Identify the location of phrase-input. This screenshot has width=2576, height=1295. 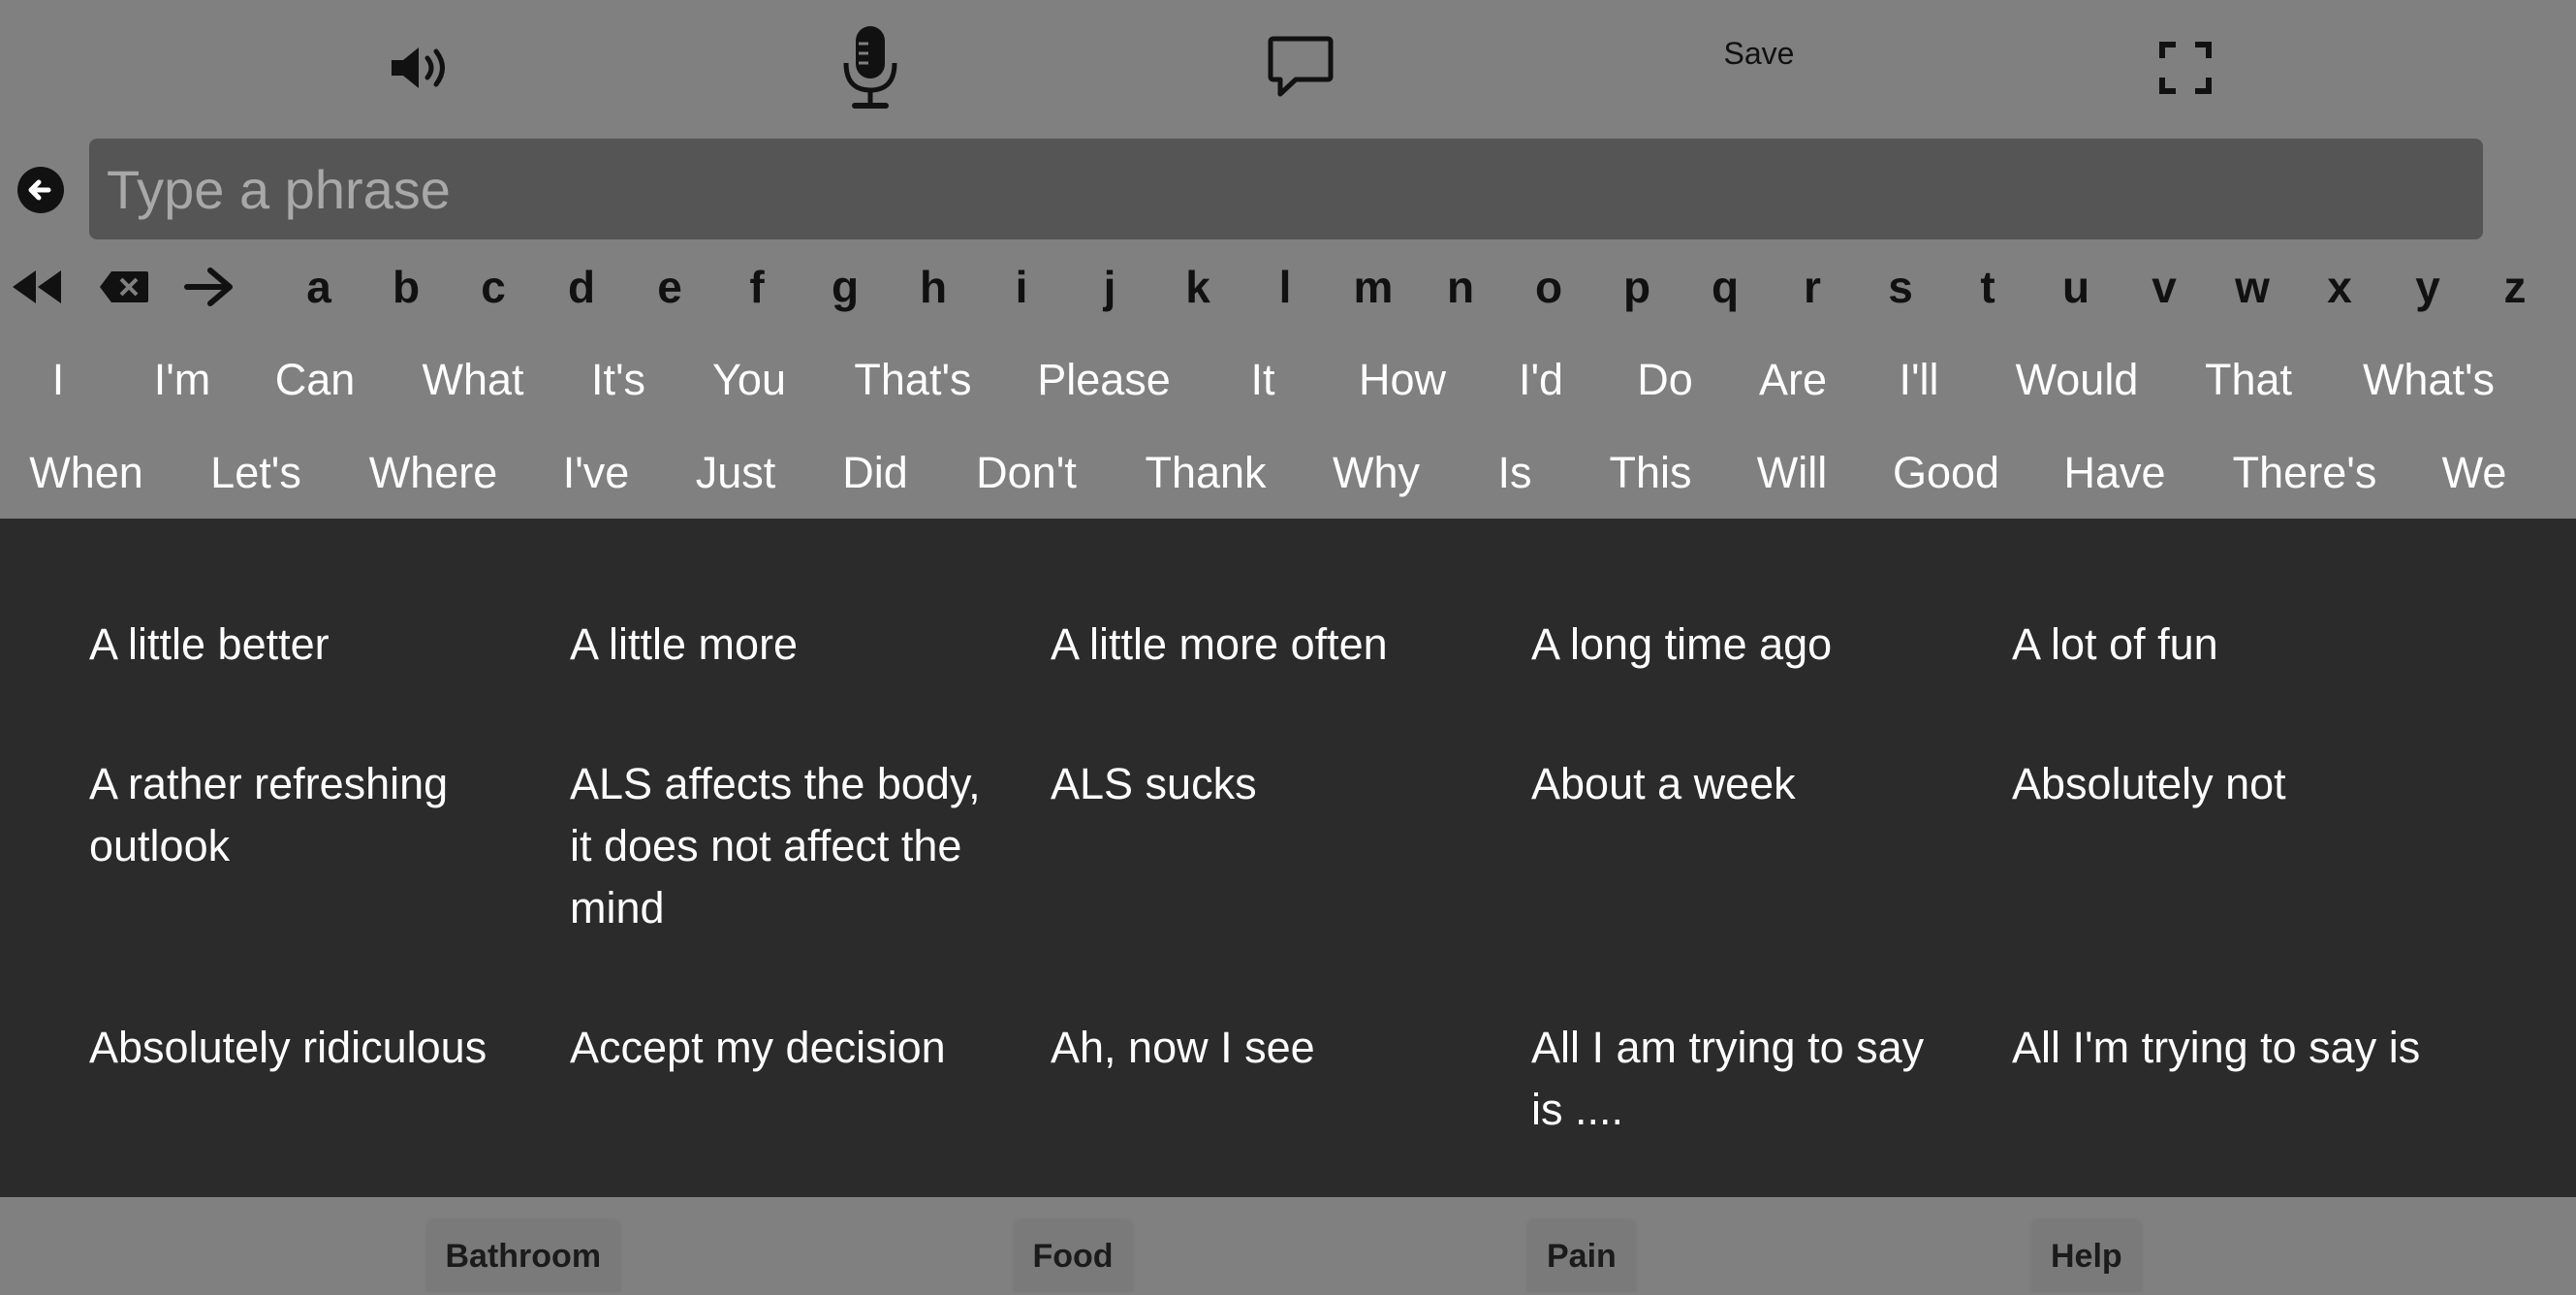
(1286, 189).